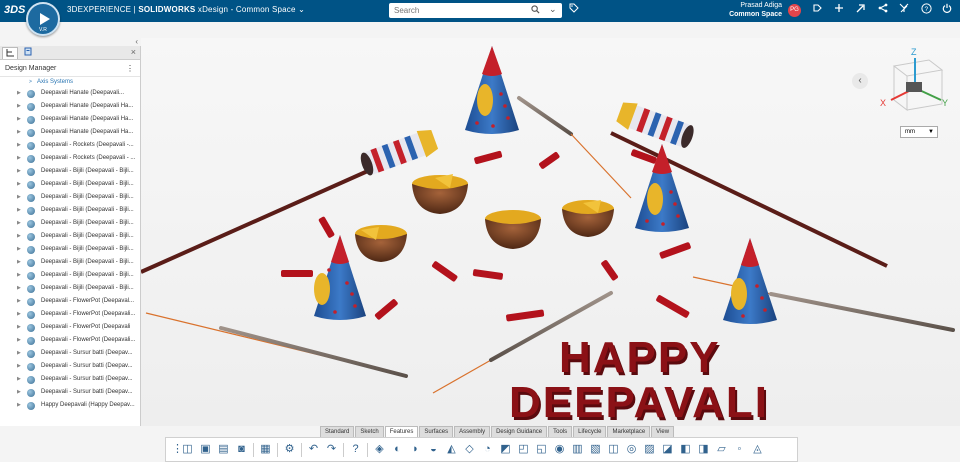 The width and height of the screenshot is (960, 462). Describe the element at coordinates (313, 449) in the screenshot. I see `undo-icon: ↶` at that location.